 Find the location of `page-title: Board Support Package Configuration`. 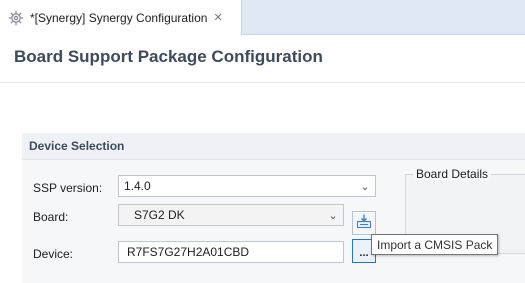

page-title: Board Support Package Configuration is located at coordinates (168, 56).